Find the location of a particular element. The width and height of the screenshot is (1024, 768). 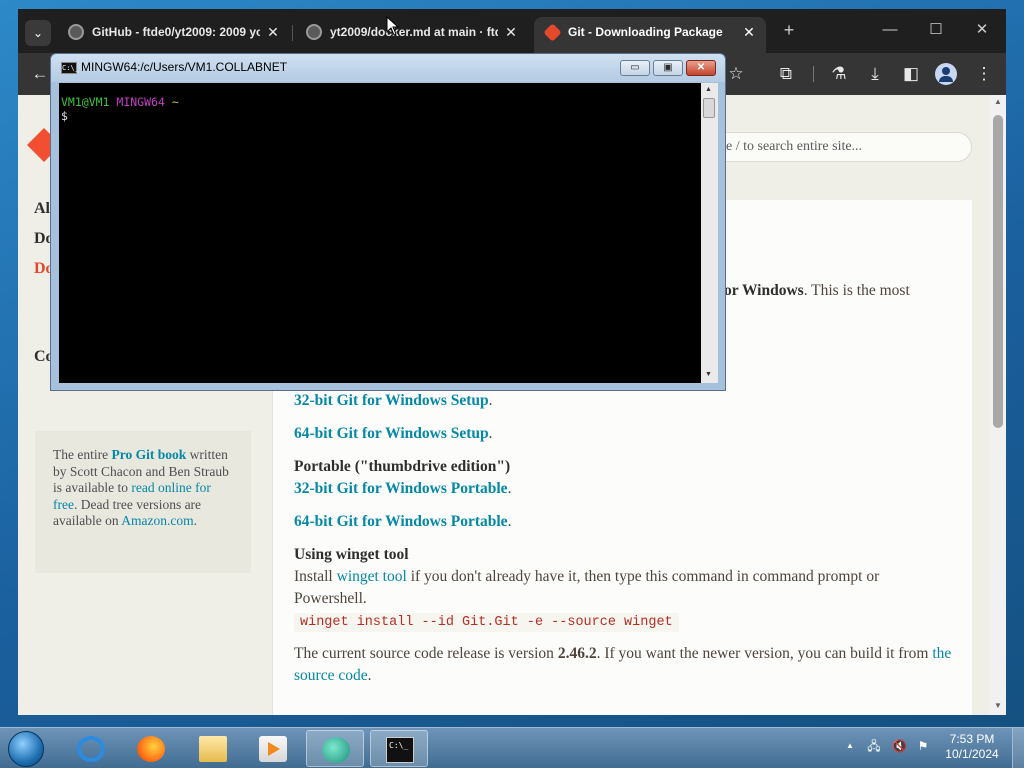

clock-date: 10/1/2024 is located at coordinates (972, 754).